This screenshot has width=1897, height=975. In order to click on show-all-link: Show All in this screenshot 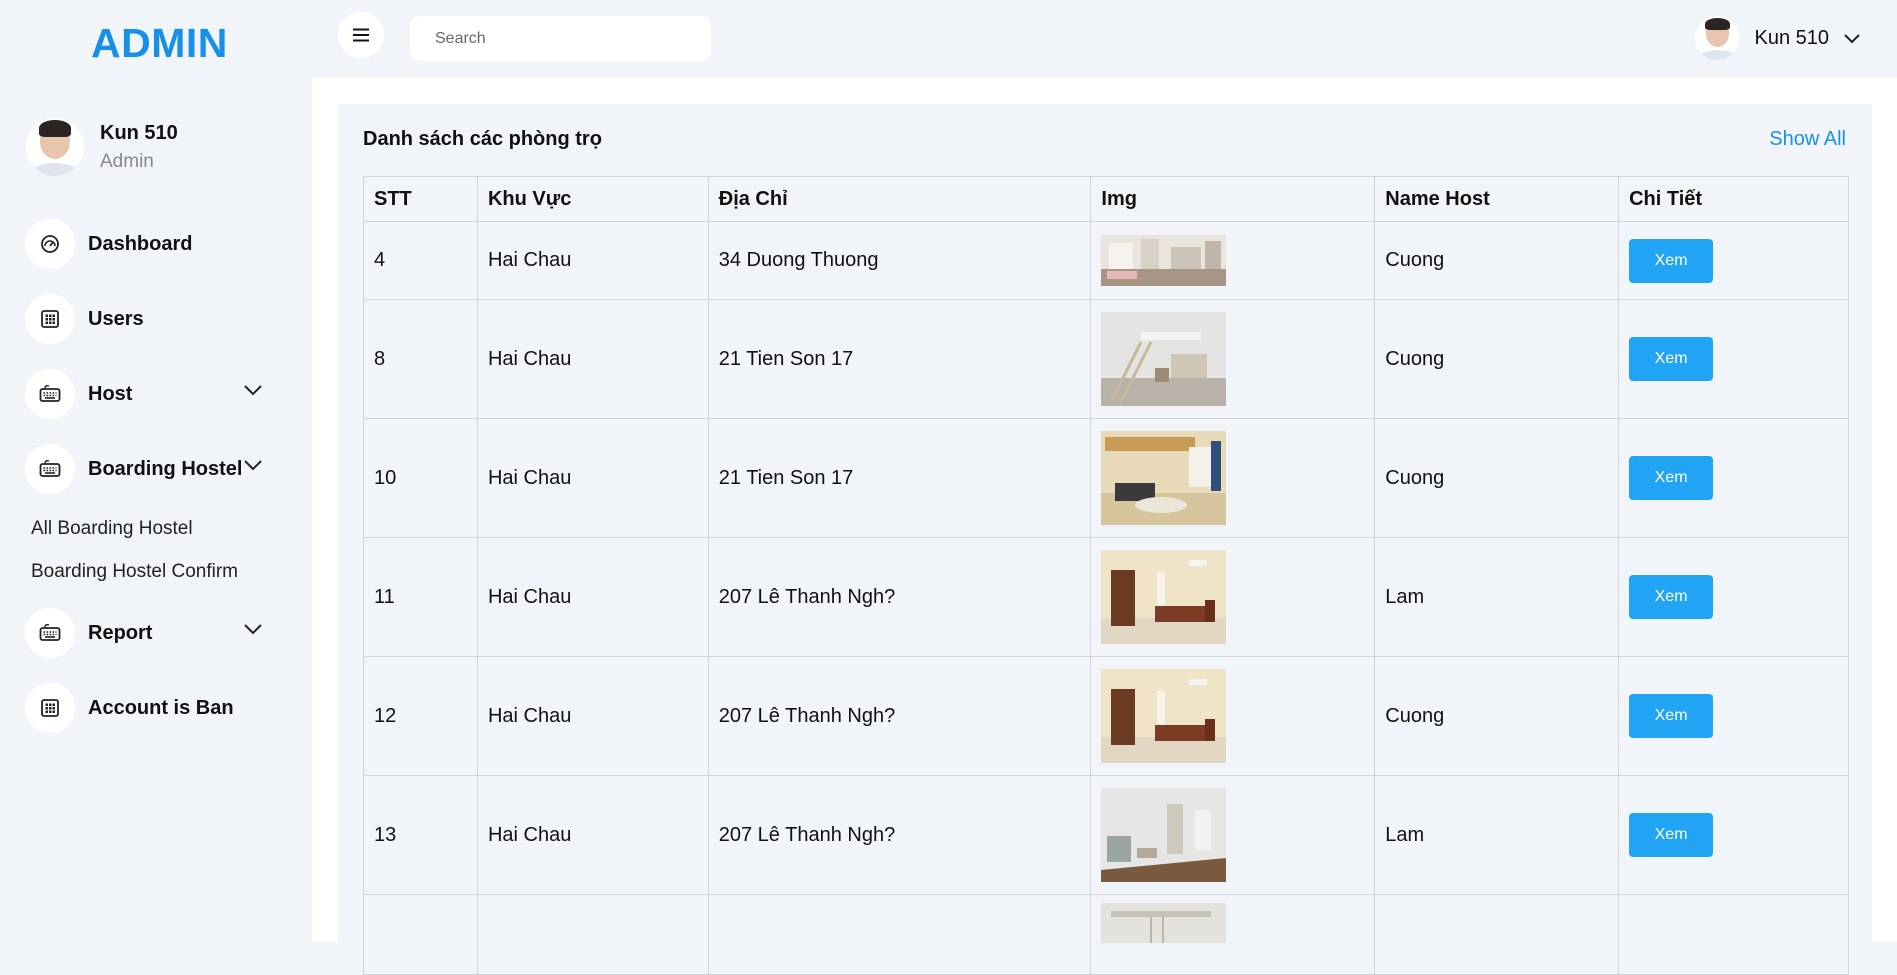, I will do `click(1807, 139)`.